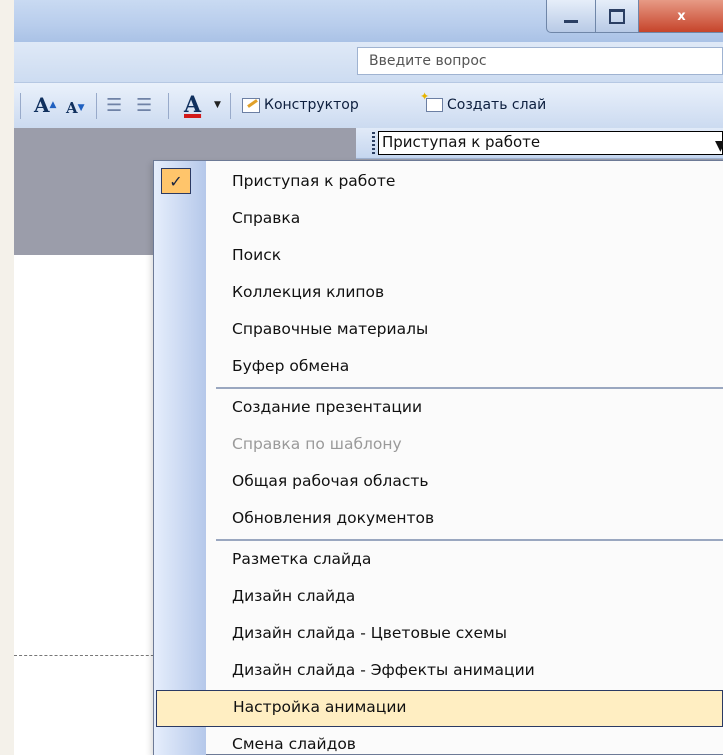  I want to click on menu-item-label: Поиск, so click(257, 255).